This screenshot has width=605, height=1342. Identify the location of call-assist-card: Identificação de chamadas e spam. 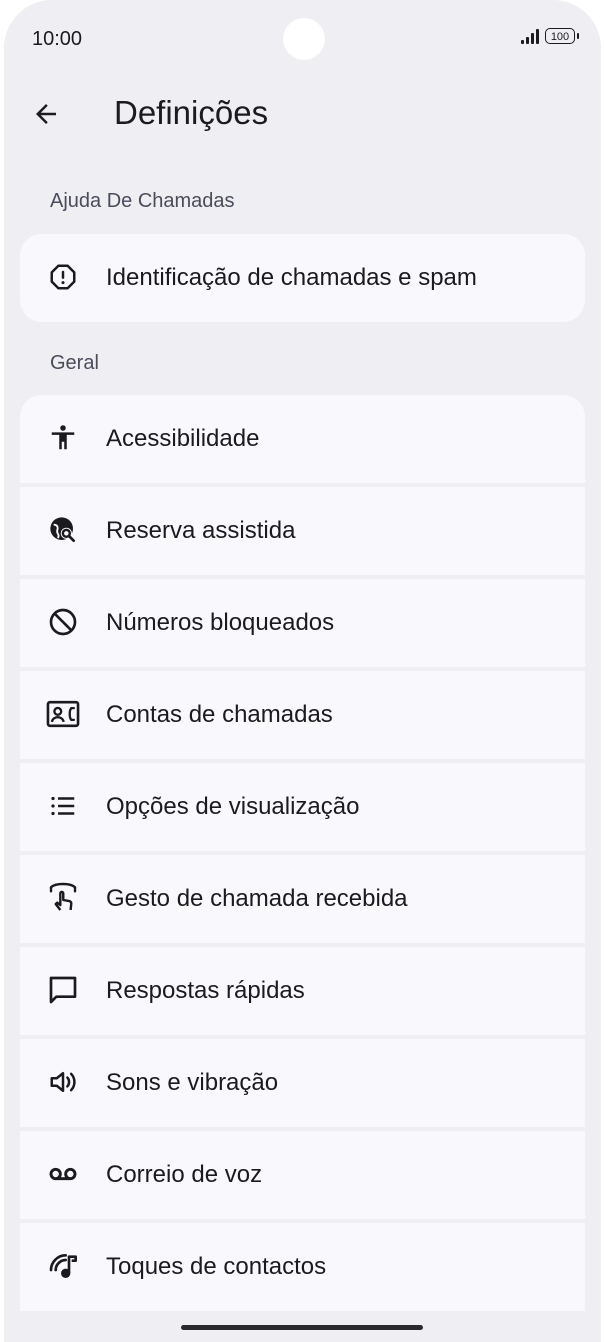
(302, 278).